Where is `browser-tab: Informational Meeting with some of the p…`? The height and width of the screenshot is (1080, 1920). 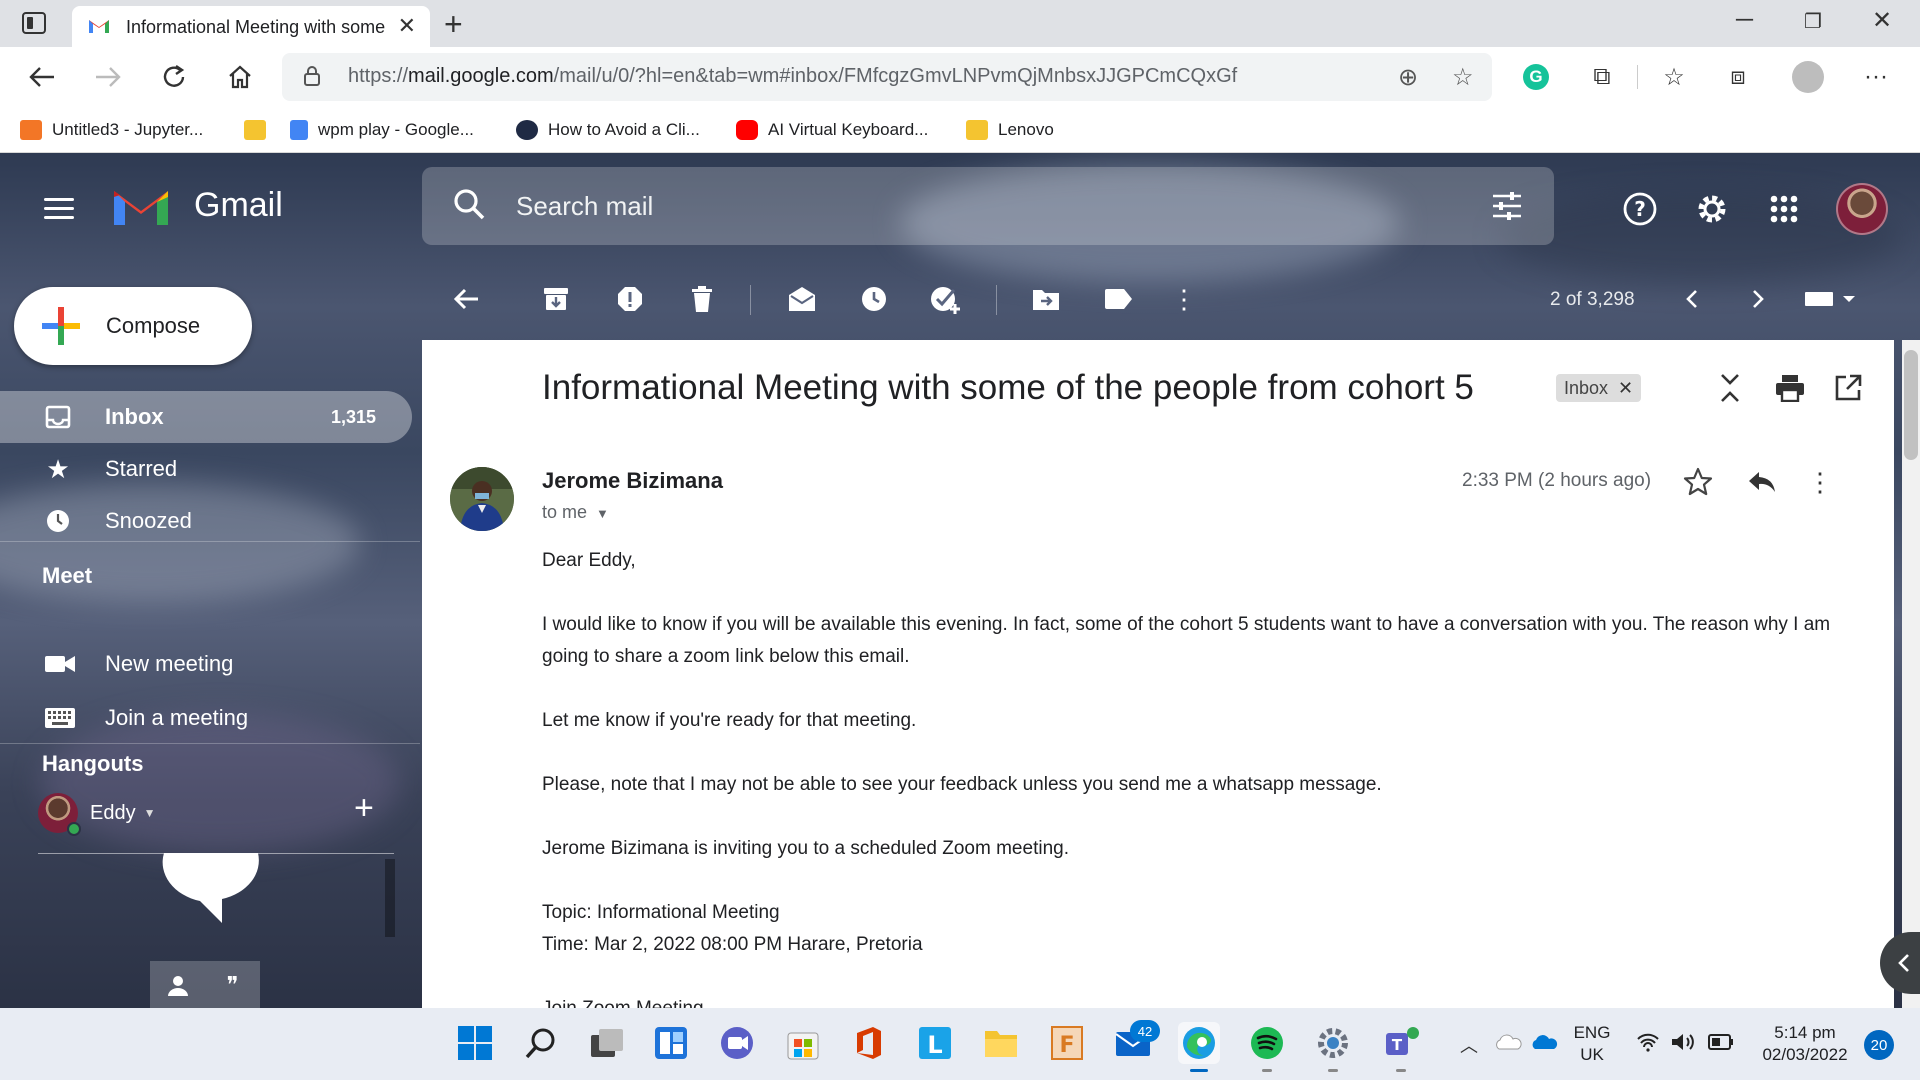
browser-tab: Informational Meeting with some of the p… is located at coordinates (251, 26).